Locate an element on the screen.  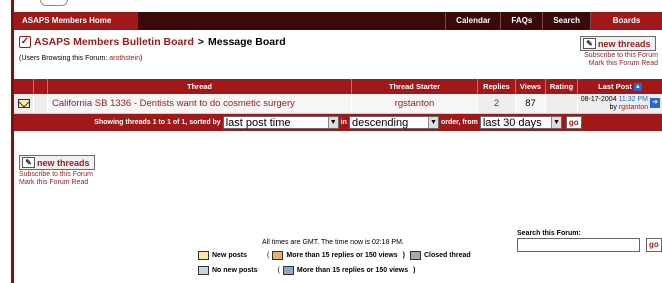
mark-read-link-bottom: Mark this Forum Read is located at coordinates (53, 182).